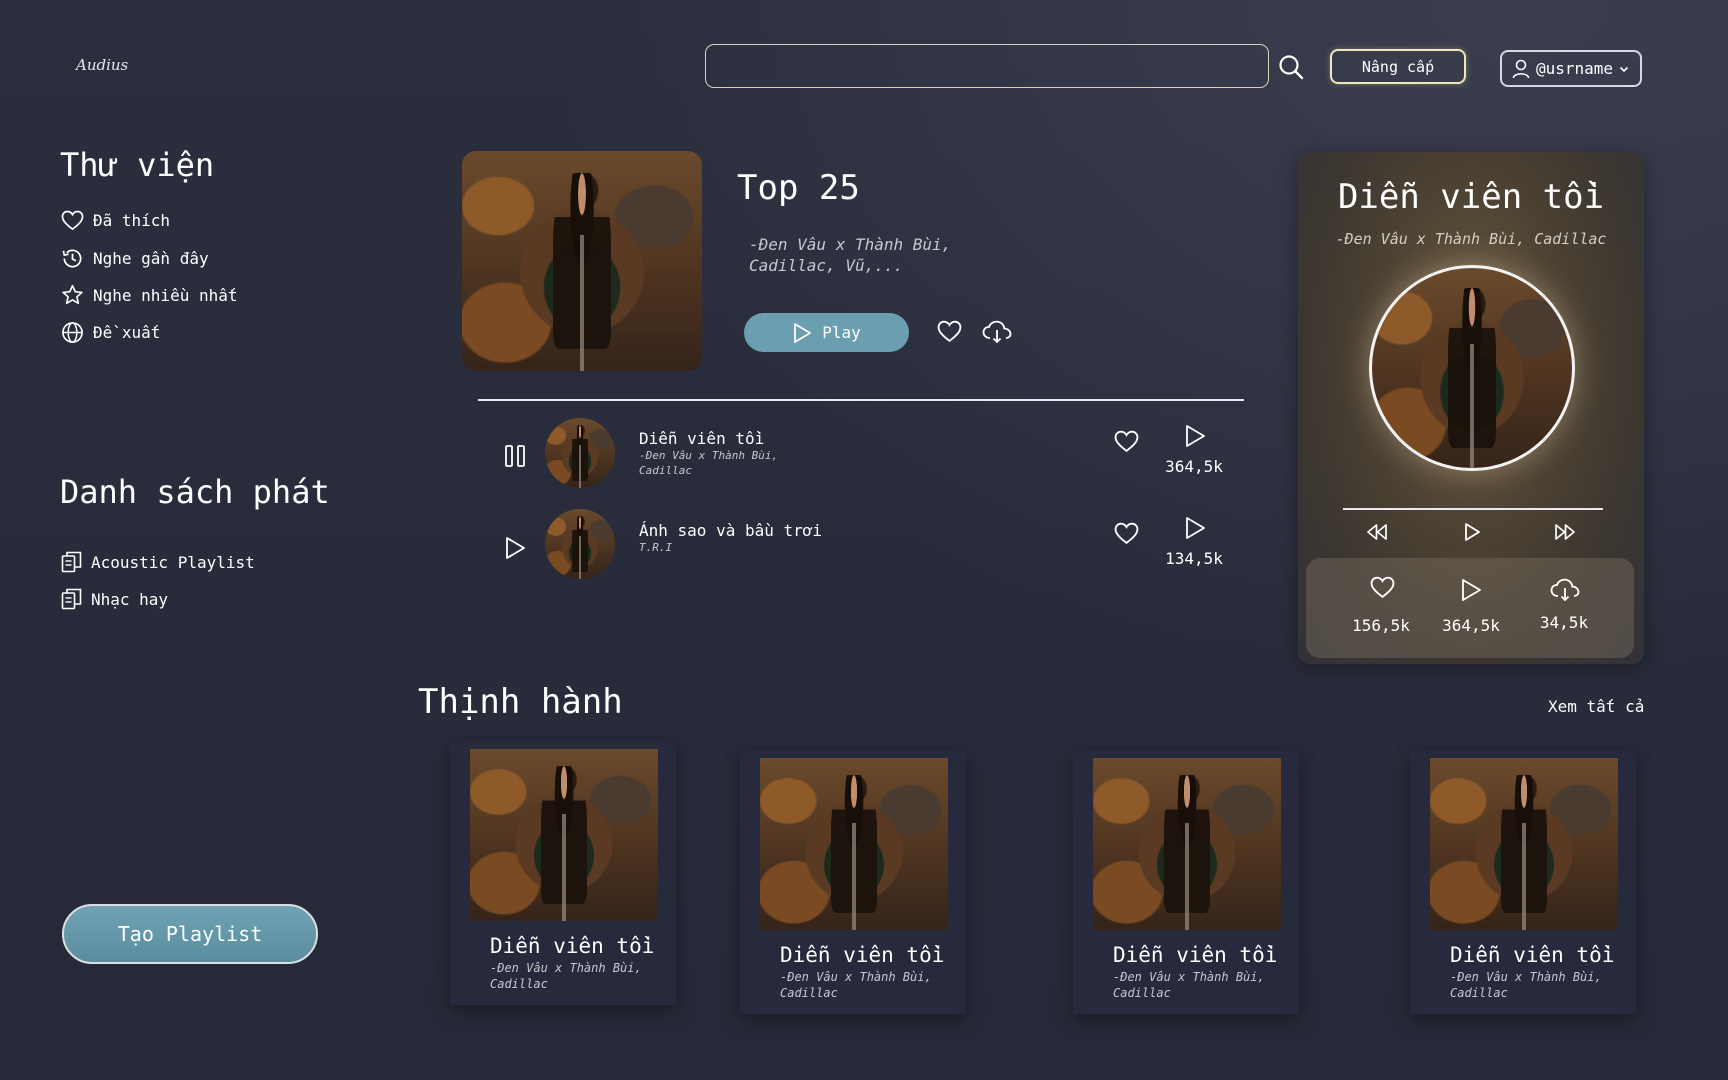 The image size is (1728, 1080). What do you see at coordinates (987, 66) in the screenshot?
I see `search-input` at bounding box center [987, 66].